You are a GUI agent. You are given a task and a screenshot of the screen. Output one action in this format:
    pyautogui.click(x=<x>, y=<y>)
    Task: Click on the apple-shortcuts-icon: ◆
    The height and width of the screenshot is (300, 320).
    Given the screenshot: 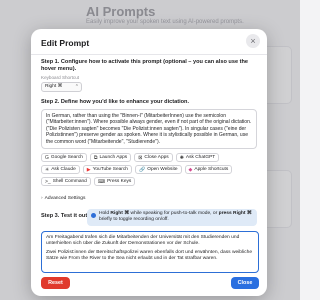 What is the action you would take?
    pyautogui.click(x=190, y=169)
    